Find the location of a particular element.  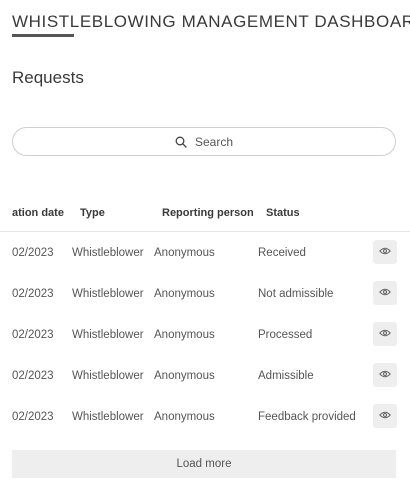

search-input: Search is located at coordinates (204, 141).